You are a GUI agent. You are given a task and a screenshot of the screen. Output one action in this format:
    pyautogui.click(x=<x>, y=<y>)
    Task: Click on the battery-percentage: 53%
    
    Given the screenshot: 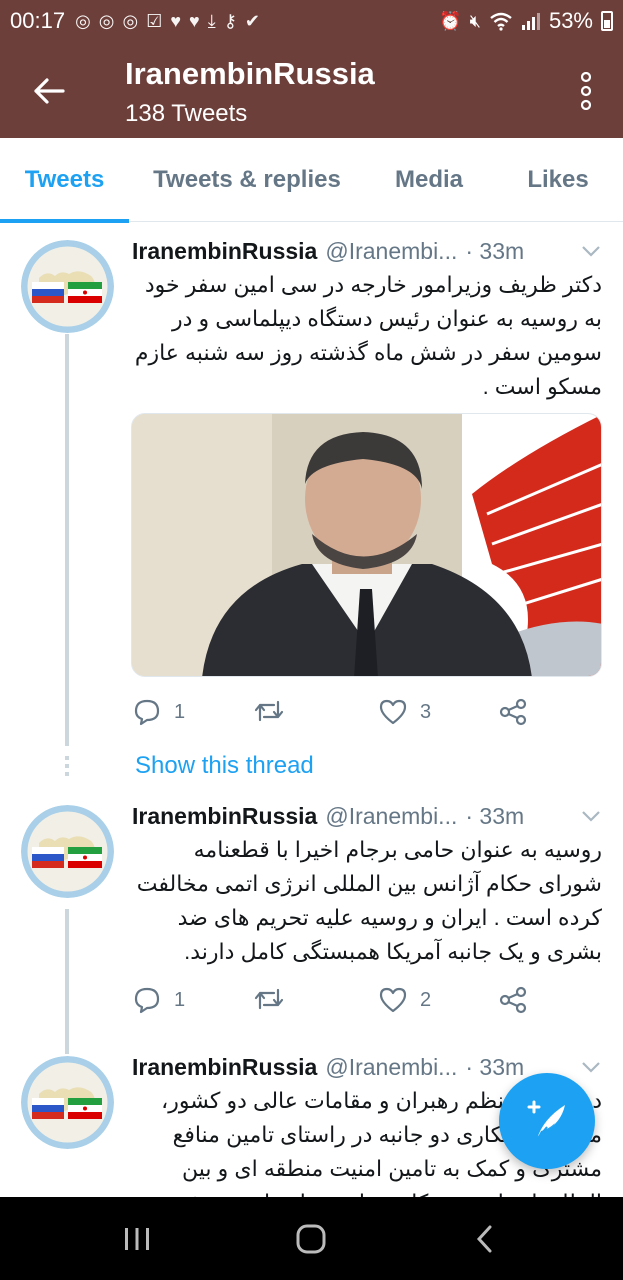 What is the action you would take?
    pyautogui.click(x=570, y=20)
    